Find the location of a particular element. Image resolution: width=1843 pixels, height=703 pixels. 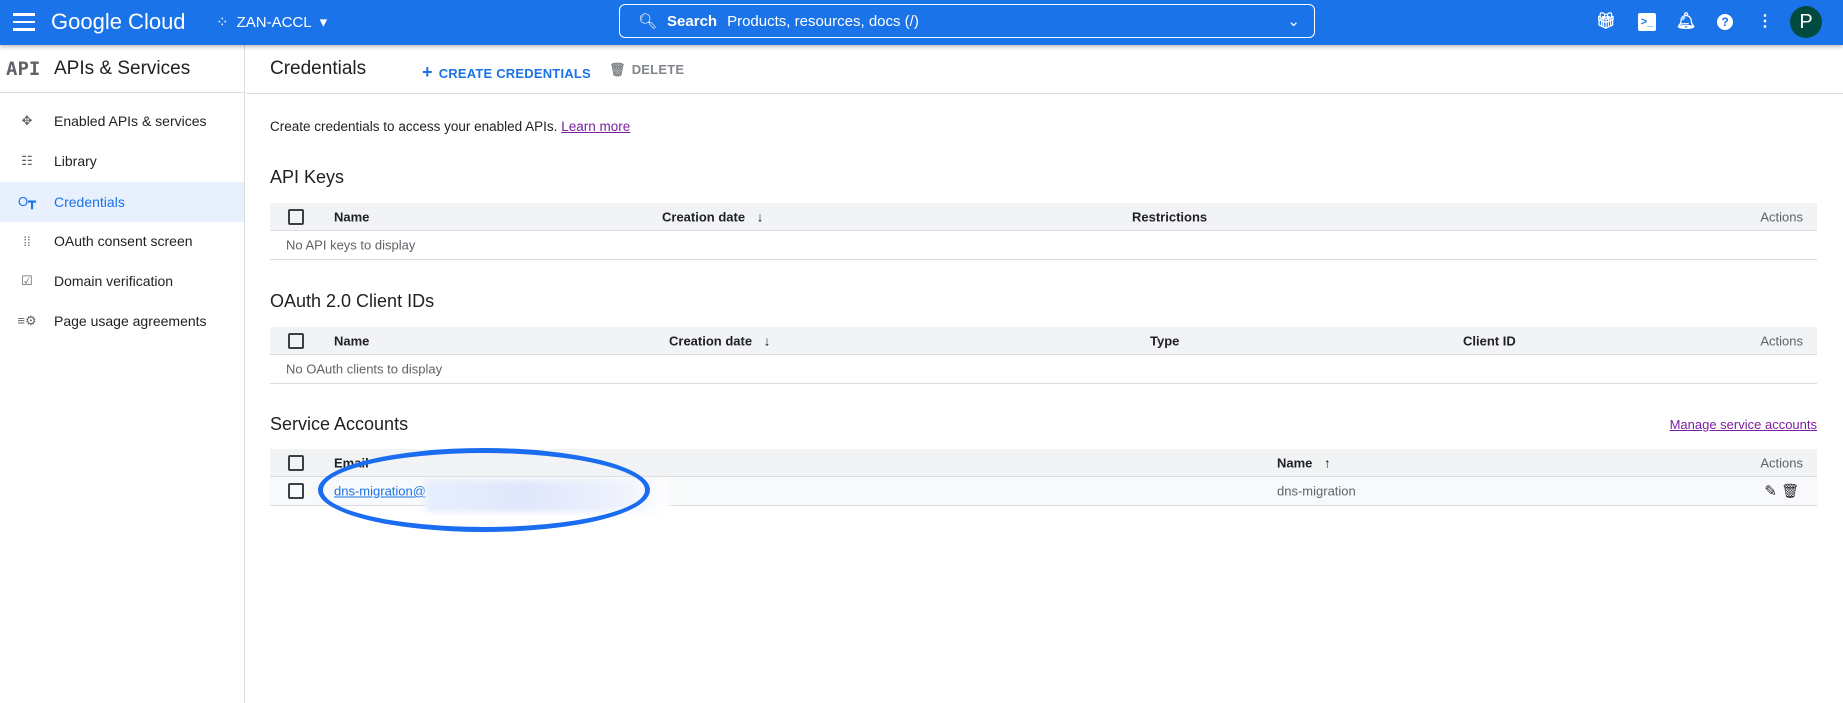

sidebar-item-enabled-apis: ✥ Enabled APIs & services is located at coordinates (122, 121).